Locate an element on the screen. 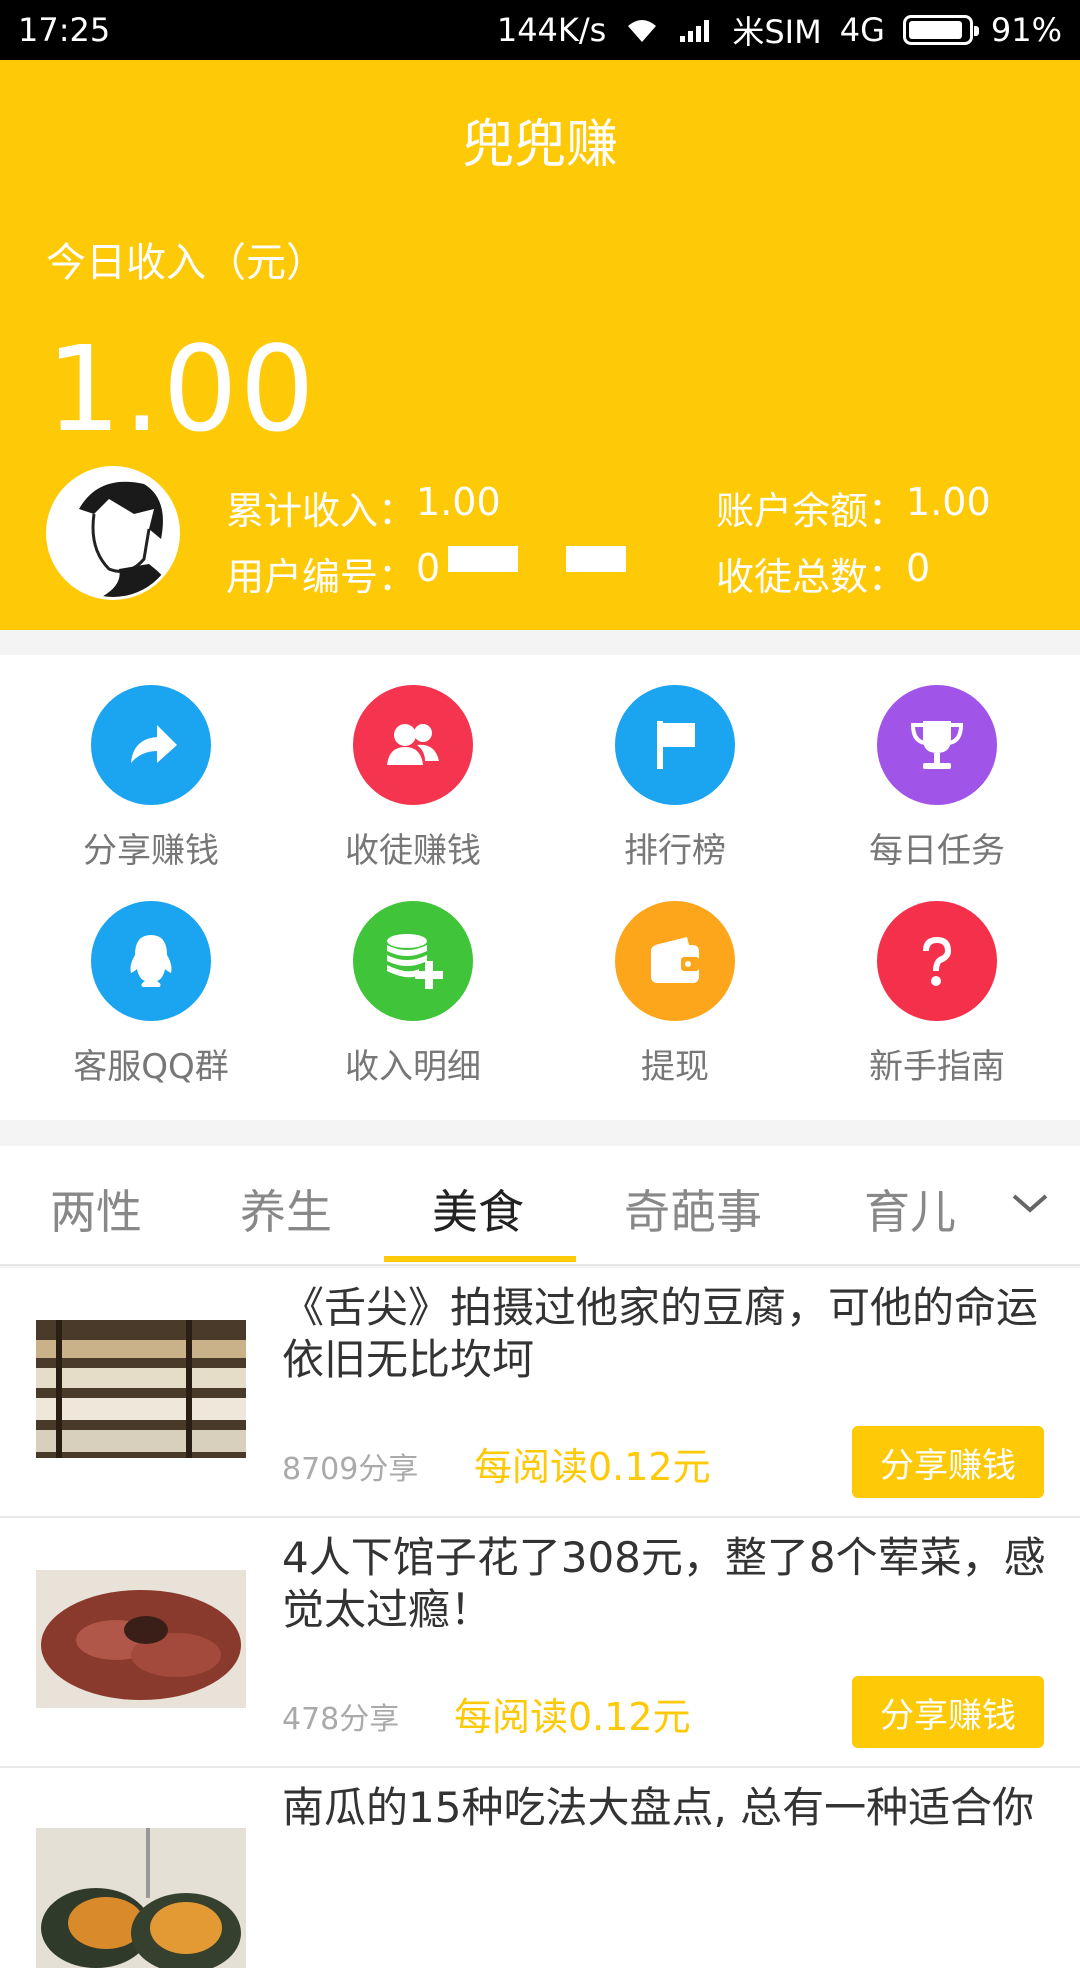  article-title: 4人下馆子花了308元，整了8个荤菜，感觉太过瘾！ is located at coordinates (664, 1583).